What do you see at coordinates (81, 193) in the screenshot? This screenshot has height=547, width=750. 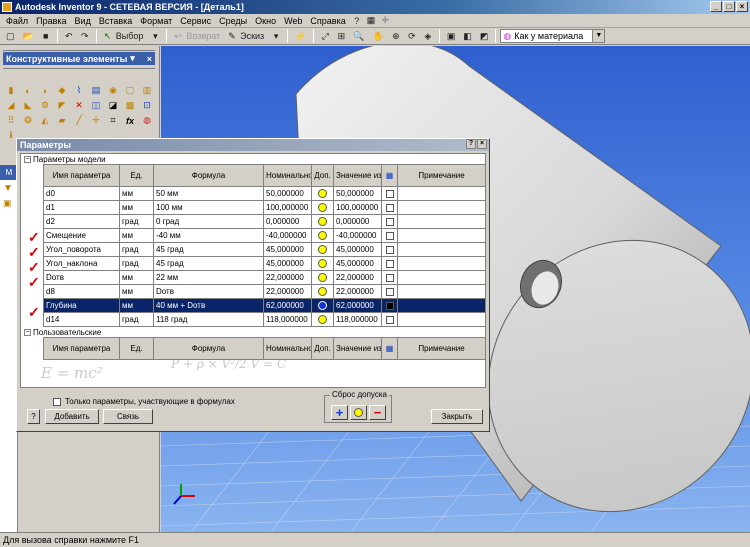 I see `param-name: d0` at bounding box center [81, 193].